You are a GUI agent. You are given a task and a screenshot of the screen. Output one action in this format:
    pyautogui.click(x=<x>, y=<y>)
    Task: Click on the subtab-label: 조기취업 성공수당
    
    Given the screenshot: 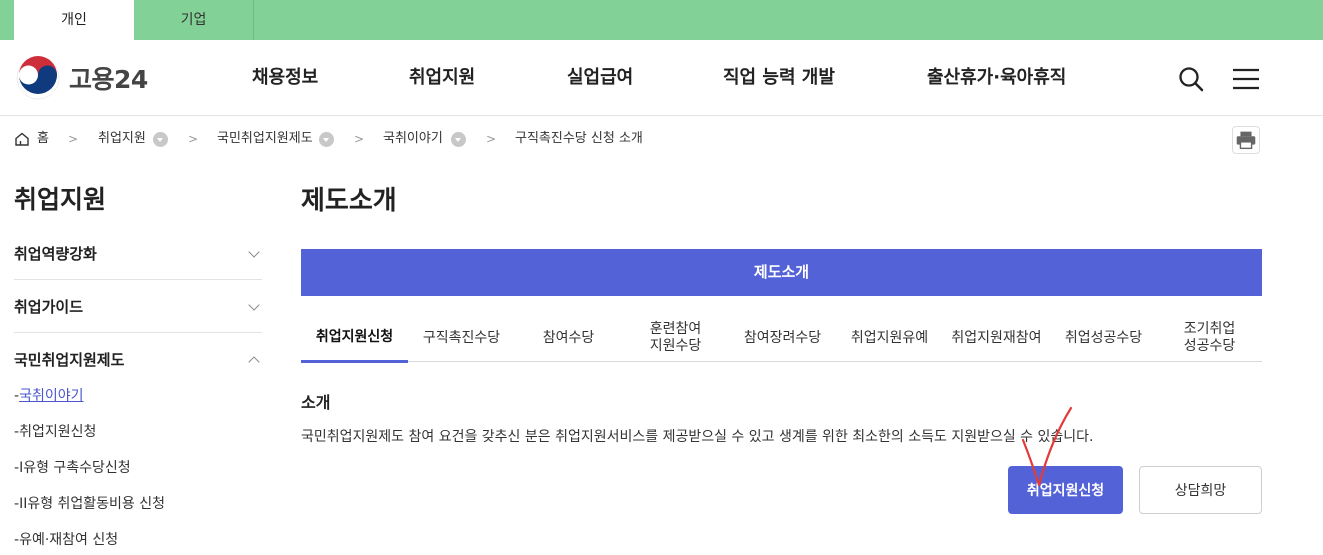 What is the action you would take?
    pyautogui.click(x=1209, y=337)
    